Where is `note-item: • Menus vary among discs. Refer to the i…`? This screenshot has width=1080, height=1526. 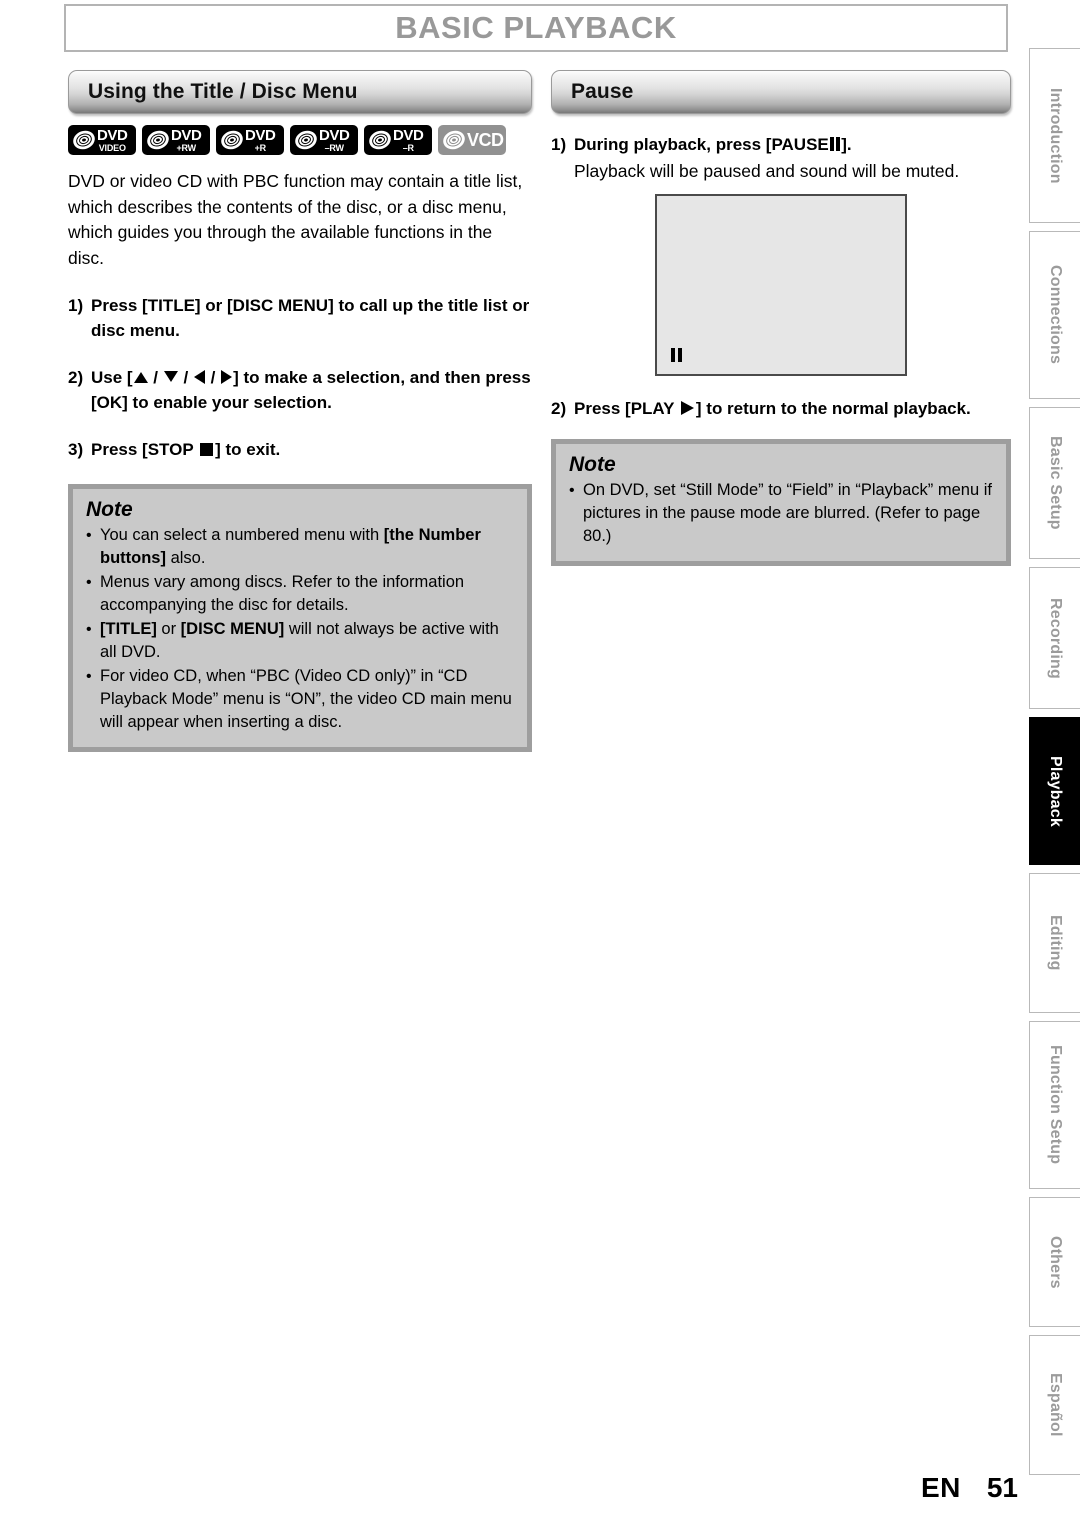
note-item: • Menus vary among discs. Refer to the i… is located at coordinates (300, 594).